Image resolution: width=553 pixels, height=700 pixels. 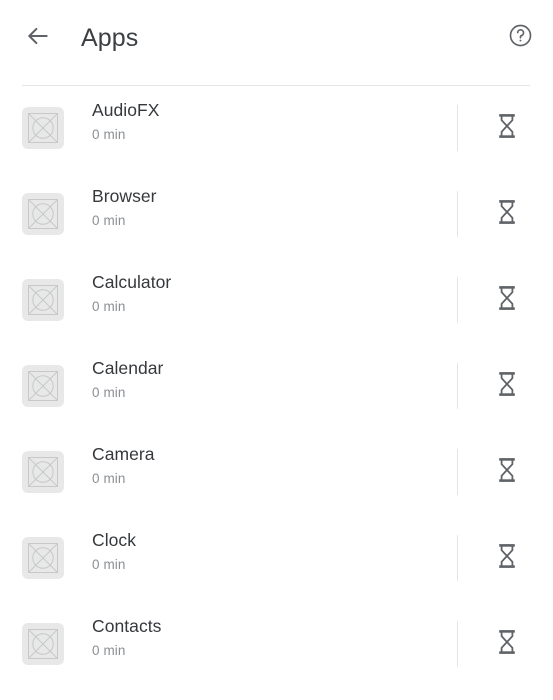 I want to click on app-row: Clock 0 min, so click(x=276, y=559).